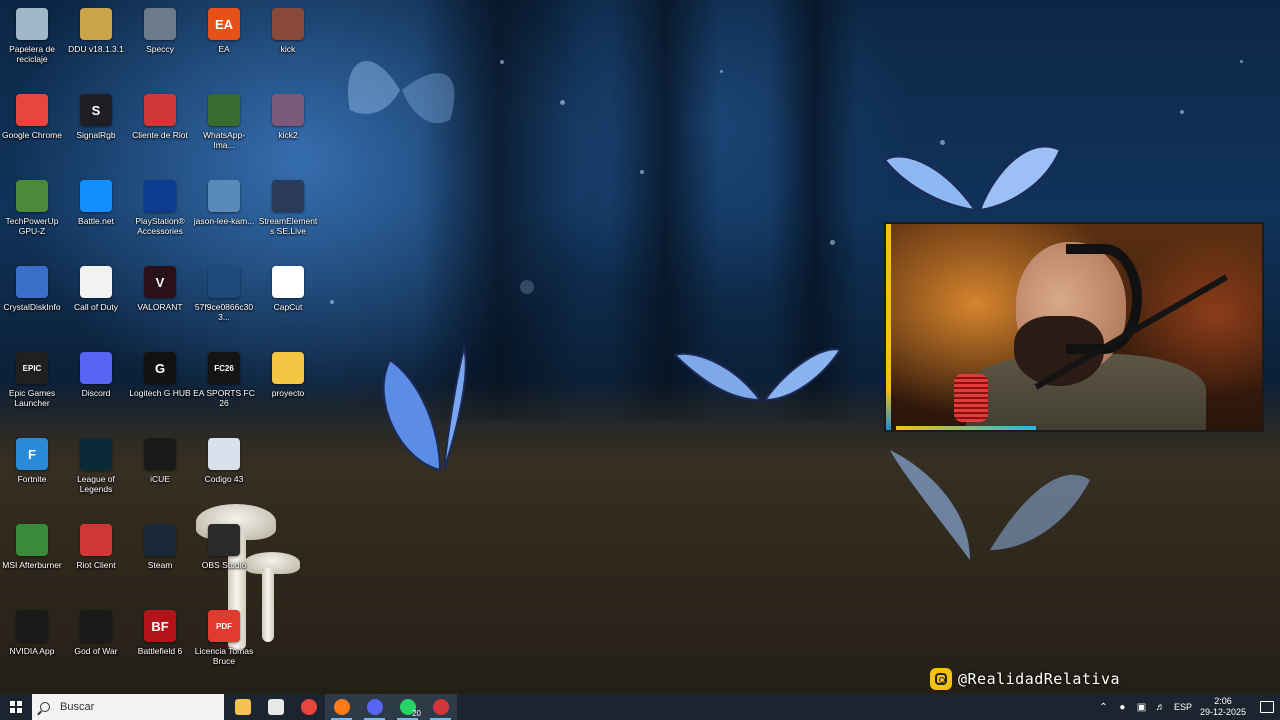  I want to click on desktop-icon: S SignalRgb, so click(96, 130).